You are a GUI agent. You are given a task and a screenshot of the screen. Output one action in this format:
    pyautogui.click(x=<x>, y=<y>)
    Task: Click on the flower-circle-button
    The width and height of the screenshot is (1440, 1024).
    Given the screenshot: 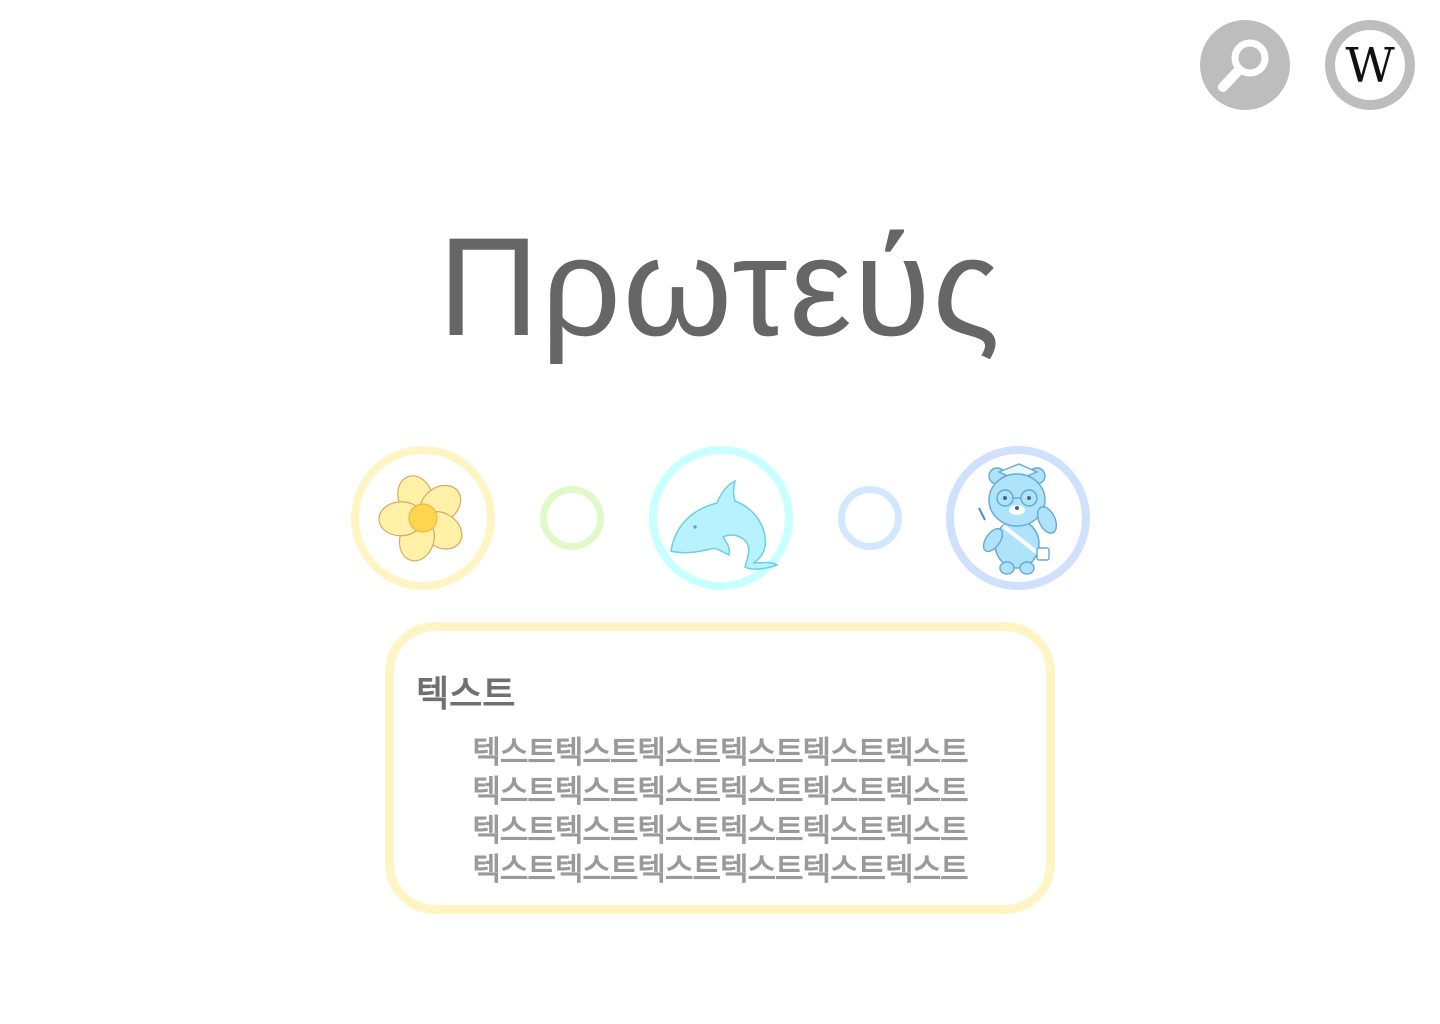 What is the action you would take?
    pyautogui.click(x=423, y=518)
    